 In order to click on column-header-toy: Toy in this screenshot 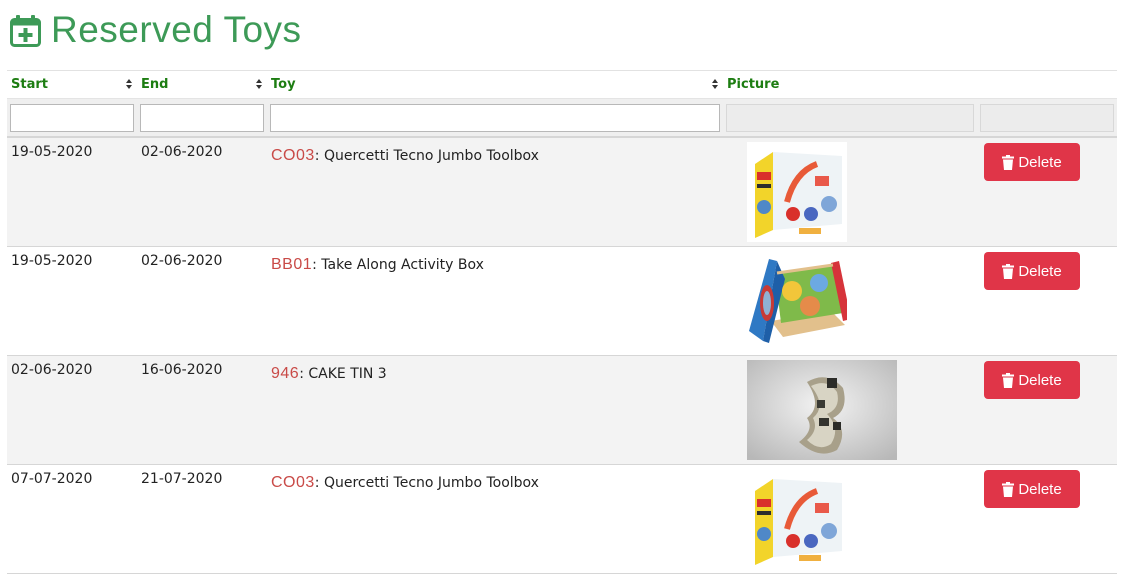, I will do `click(495, 84)`.